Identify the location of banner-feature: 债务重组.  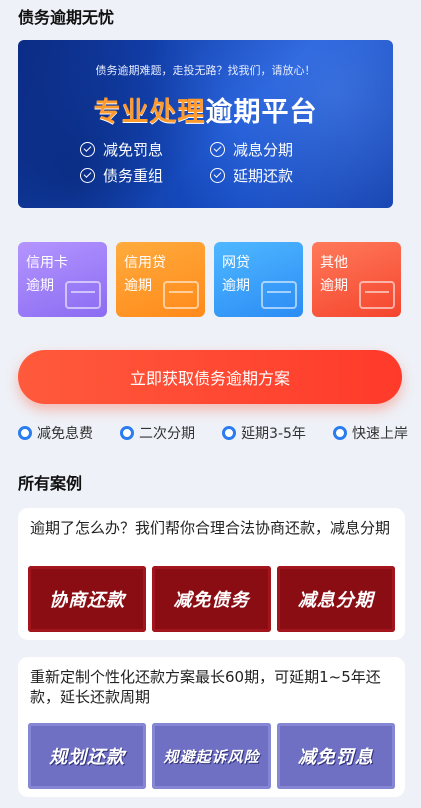
(145, 175).